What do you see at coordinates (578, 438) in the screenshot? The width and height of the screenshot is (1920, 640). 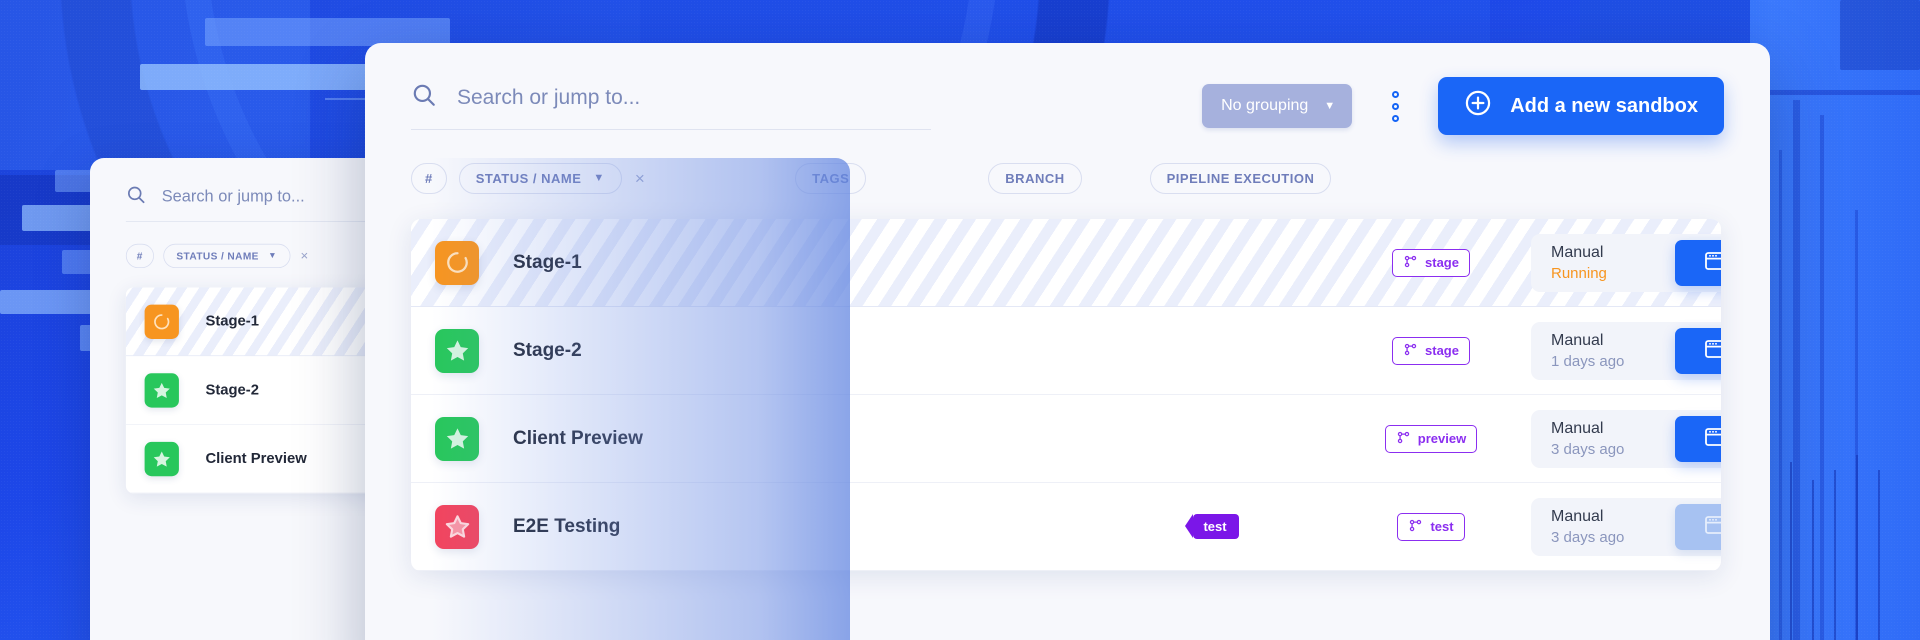 I see `sandbox-name: Client Preview` at bounding box center [578, 438].